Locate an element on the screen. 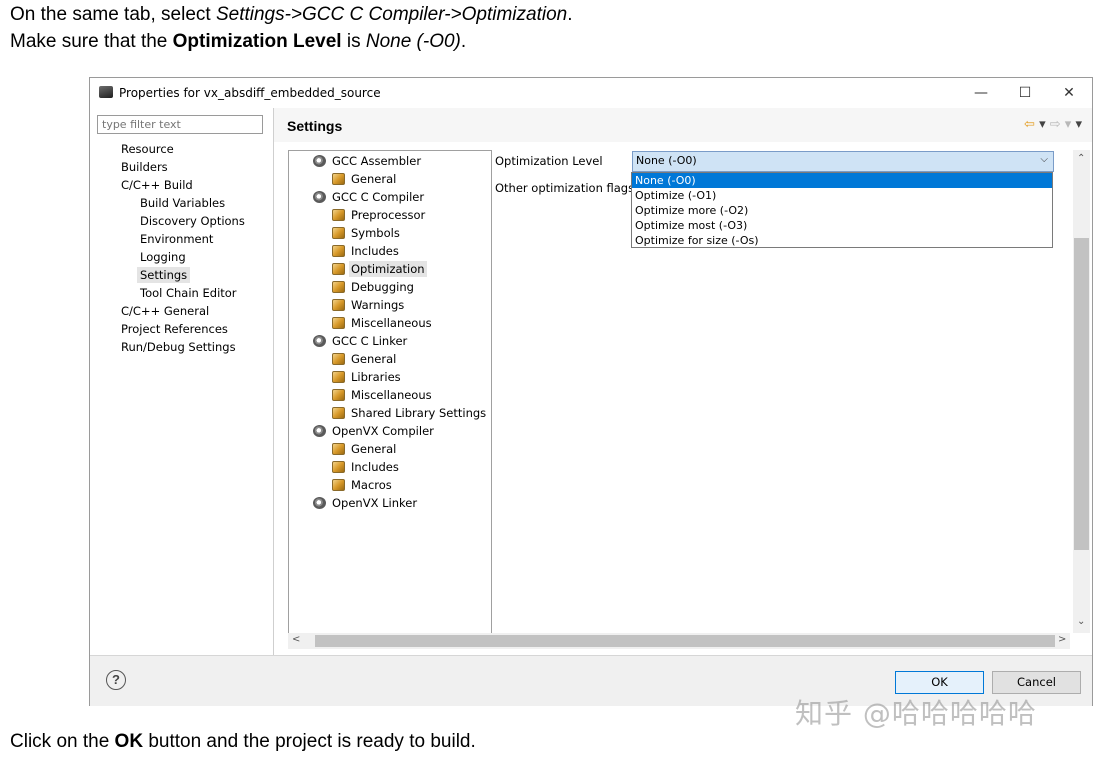 The image size is (1093, 757). nav-item-cc-general: C/C++ General is located at coordinates (165, 311).